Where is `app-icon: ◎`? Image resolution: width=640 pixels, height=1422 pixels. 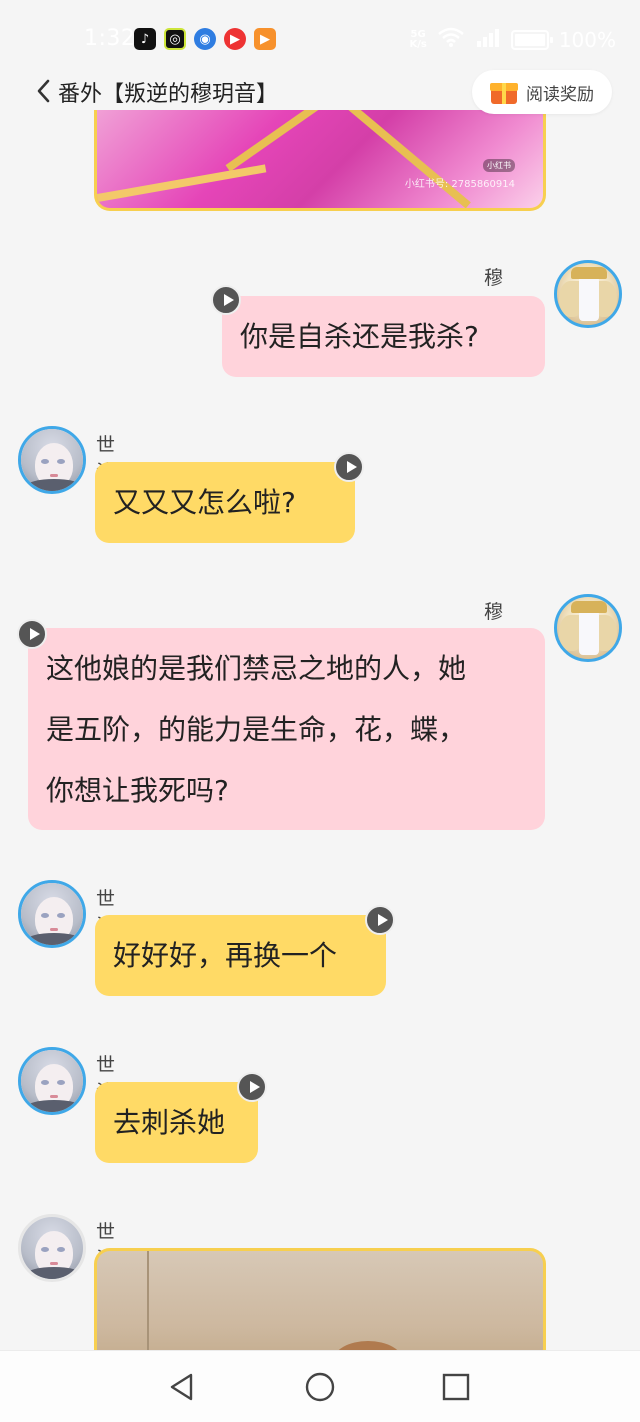 app-icon: ◎ is located at coordinates (175, 39).